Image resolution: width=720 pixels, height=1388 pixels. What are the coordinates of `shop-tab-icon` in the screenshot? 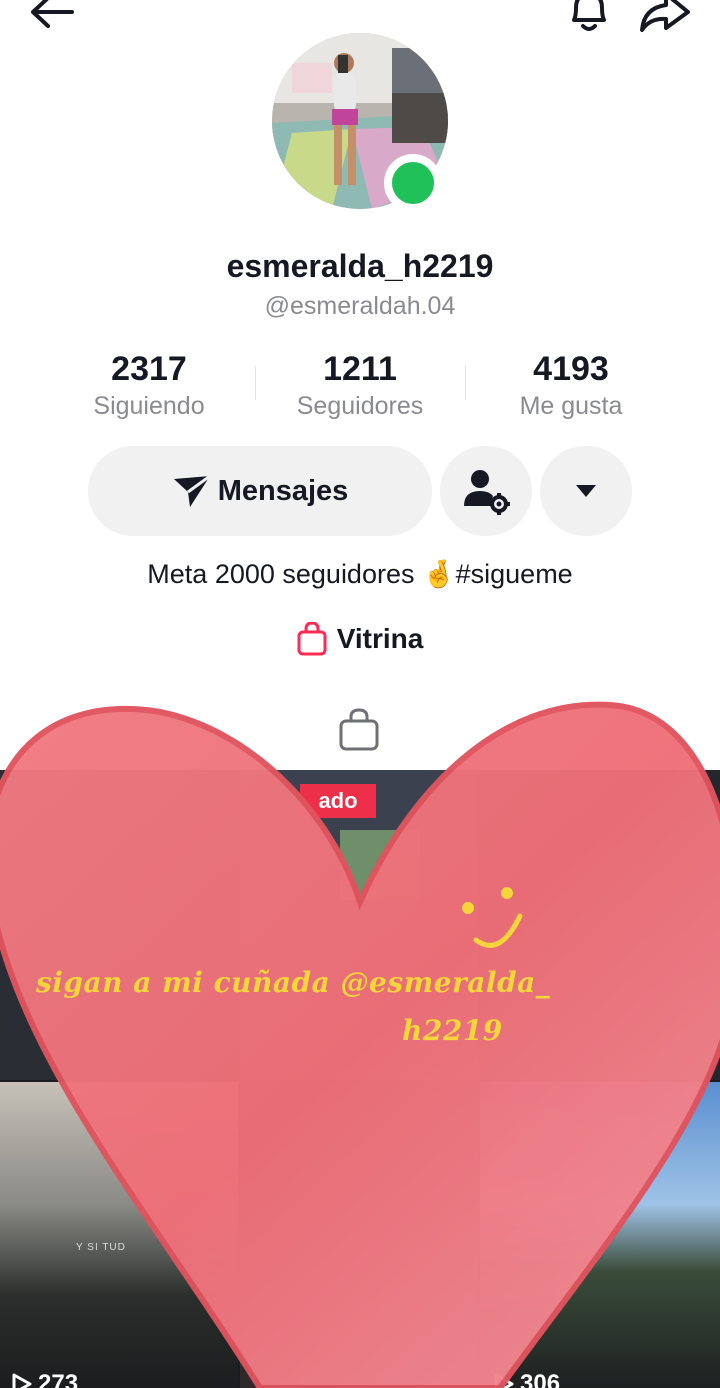 It's located at (359, 730).